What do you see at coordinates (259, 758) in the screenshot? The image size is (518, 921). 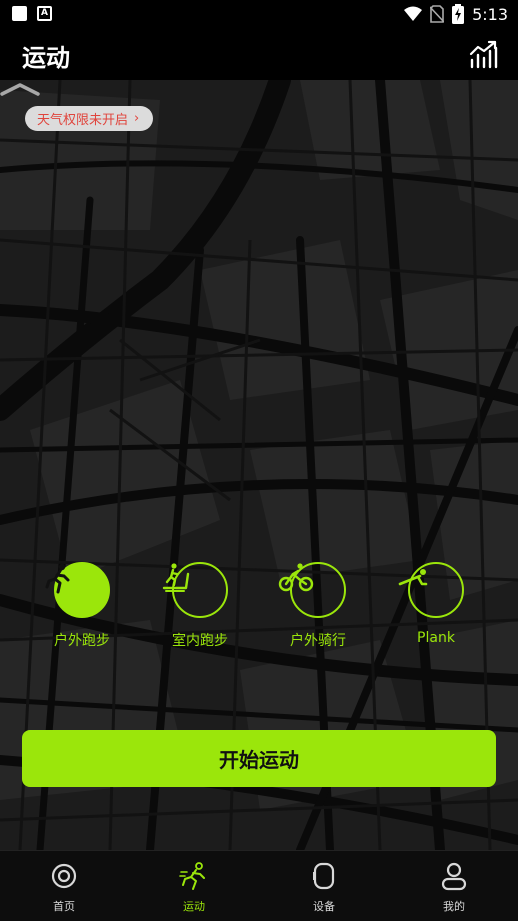 I see `start-workout-button: 开始运动` at bounding box center [259, 758].